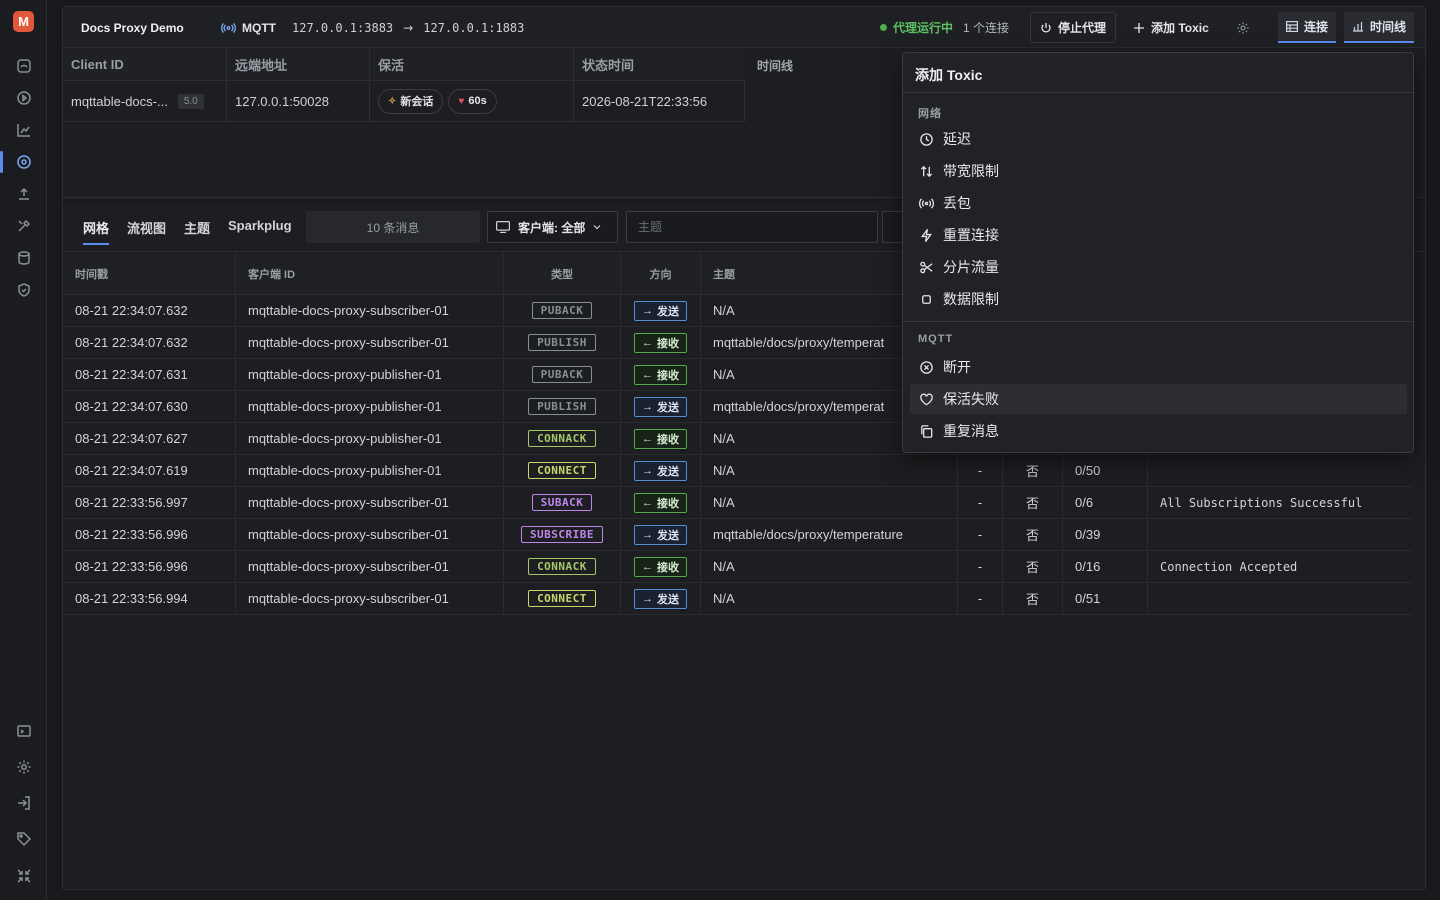  What do you see at coordinates (661, 273) in the screenshot?
I see `col-direction: 方向` at bounding box center [661, 273].